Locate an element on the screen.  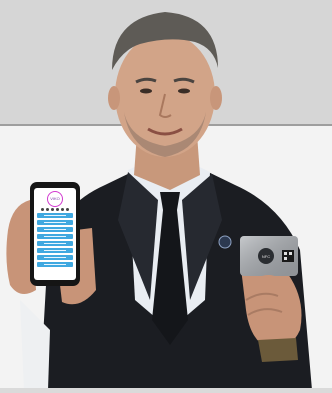
phone-logo: VIKO is located at coordinates (55, 199).